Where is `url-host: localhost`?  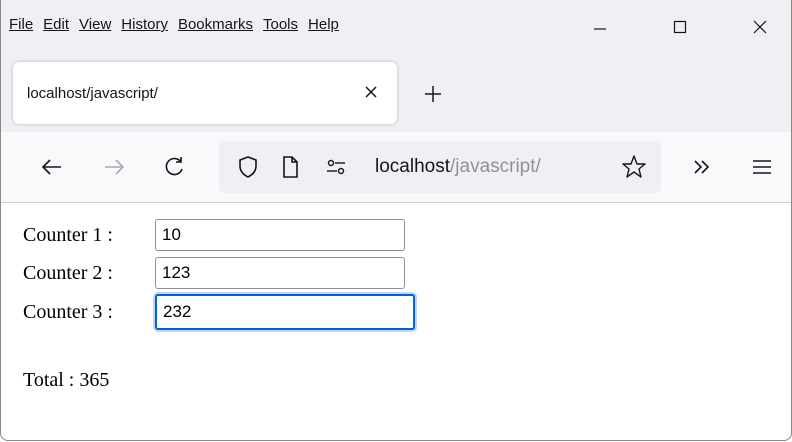 url-host: localhost is located at coordinates (412, 166).